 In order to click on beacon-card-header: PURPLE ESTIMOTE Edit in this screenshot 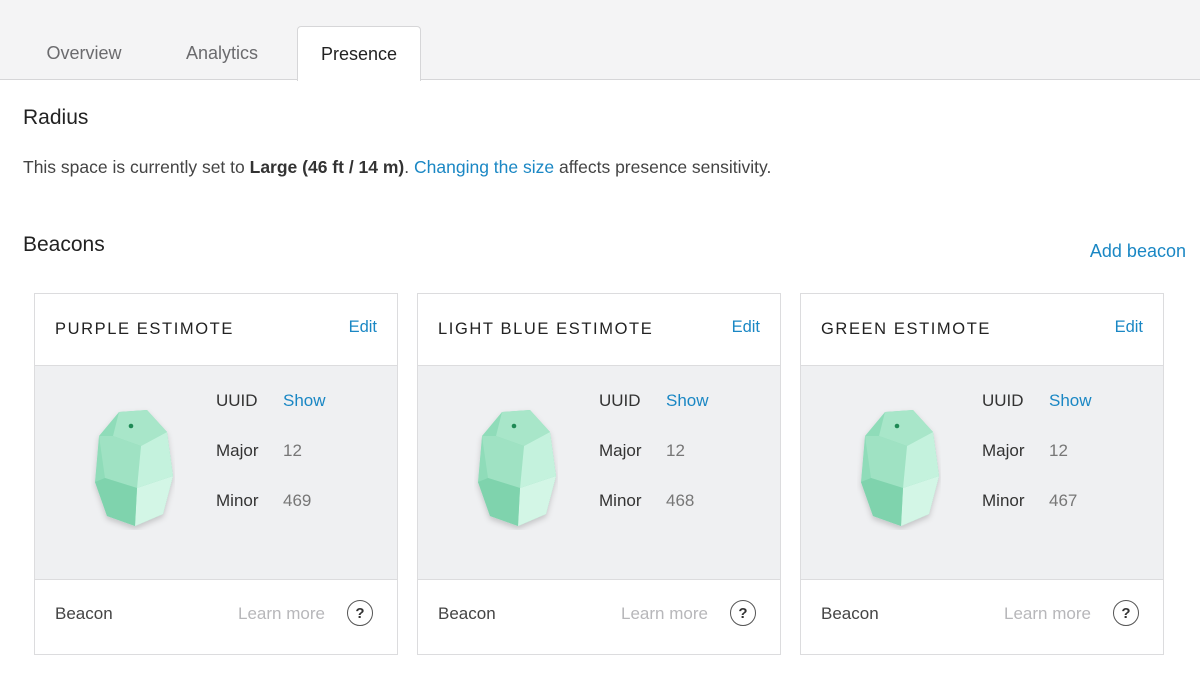, I will do `click(216, 330)`.